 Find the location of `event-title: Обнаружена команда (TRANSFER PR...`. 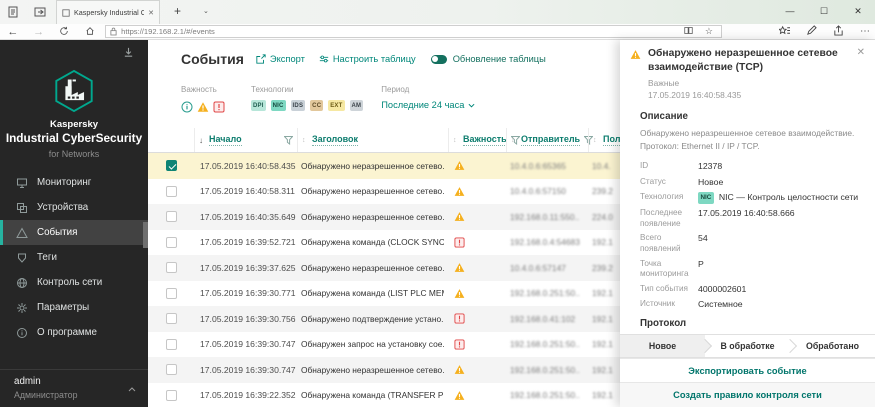

event-title: Обнаружена команда (TRANSFER PR... is located at coordinates (372, 395).